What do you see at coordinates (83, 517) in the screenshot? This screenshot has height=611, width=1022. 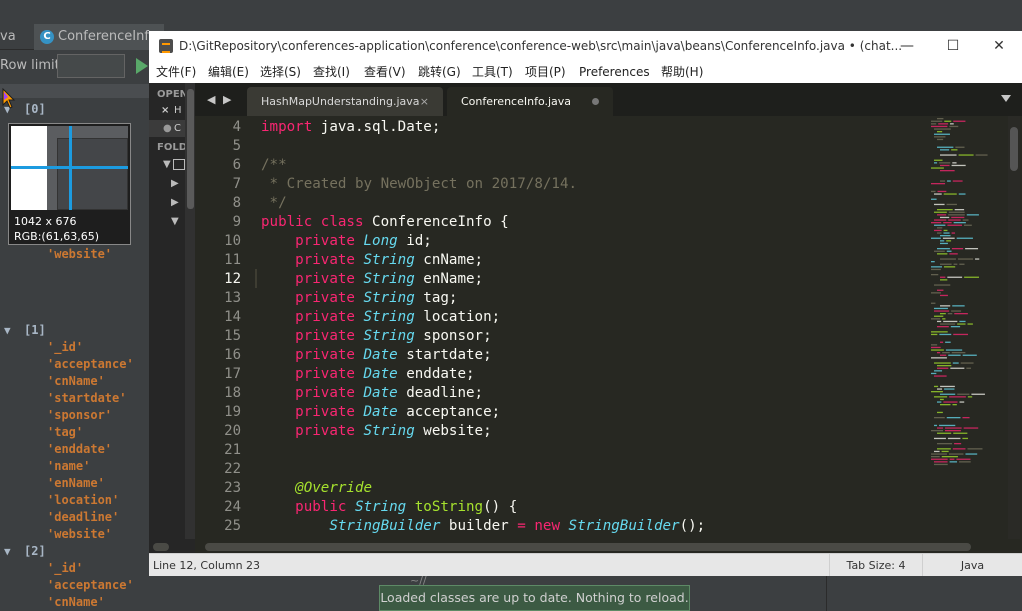 I see `tree-key-label: 'deadline'` at bounding box center [83, 517].